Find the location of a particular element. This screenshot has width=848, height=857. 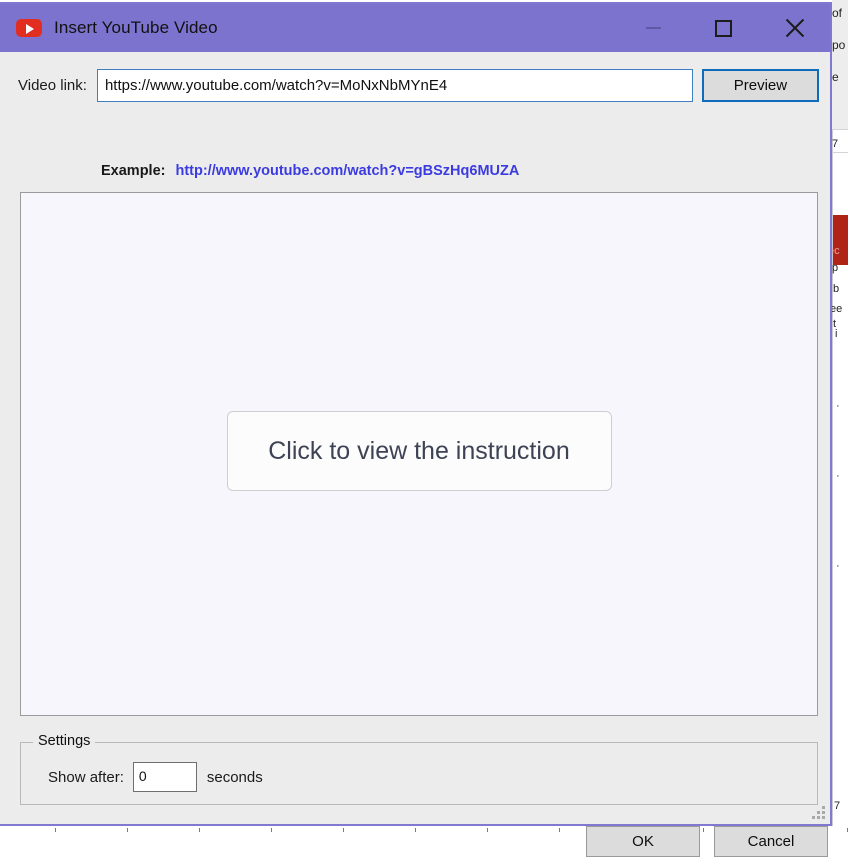

background-divider is located at coordinates (832, 478).